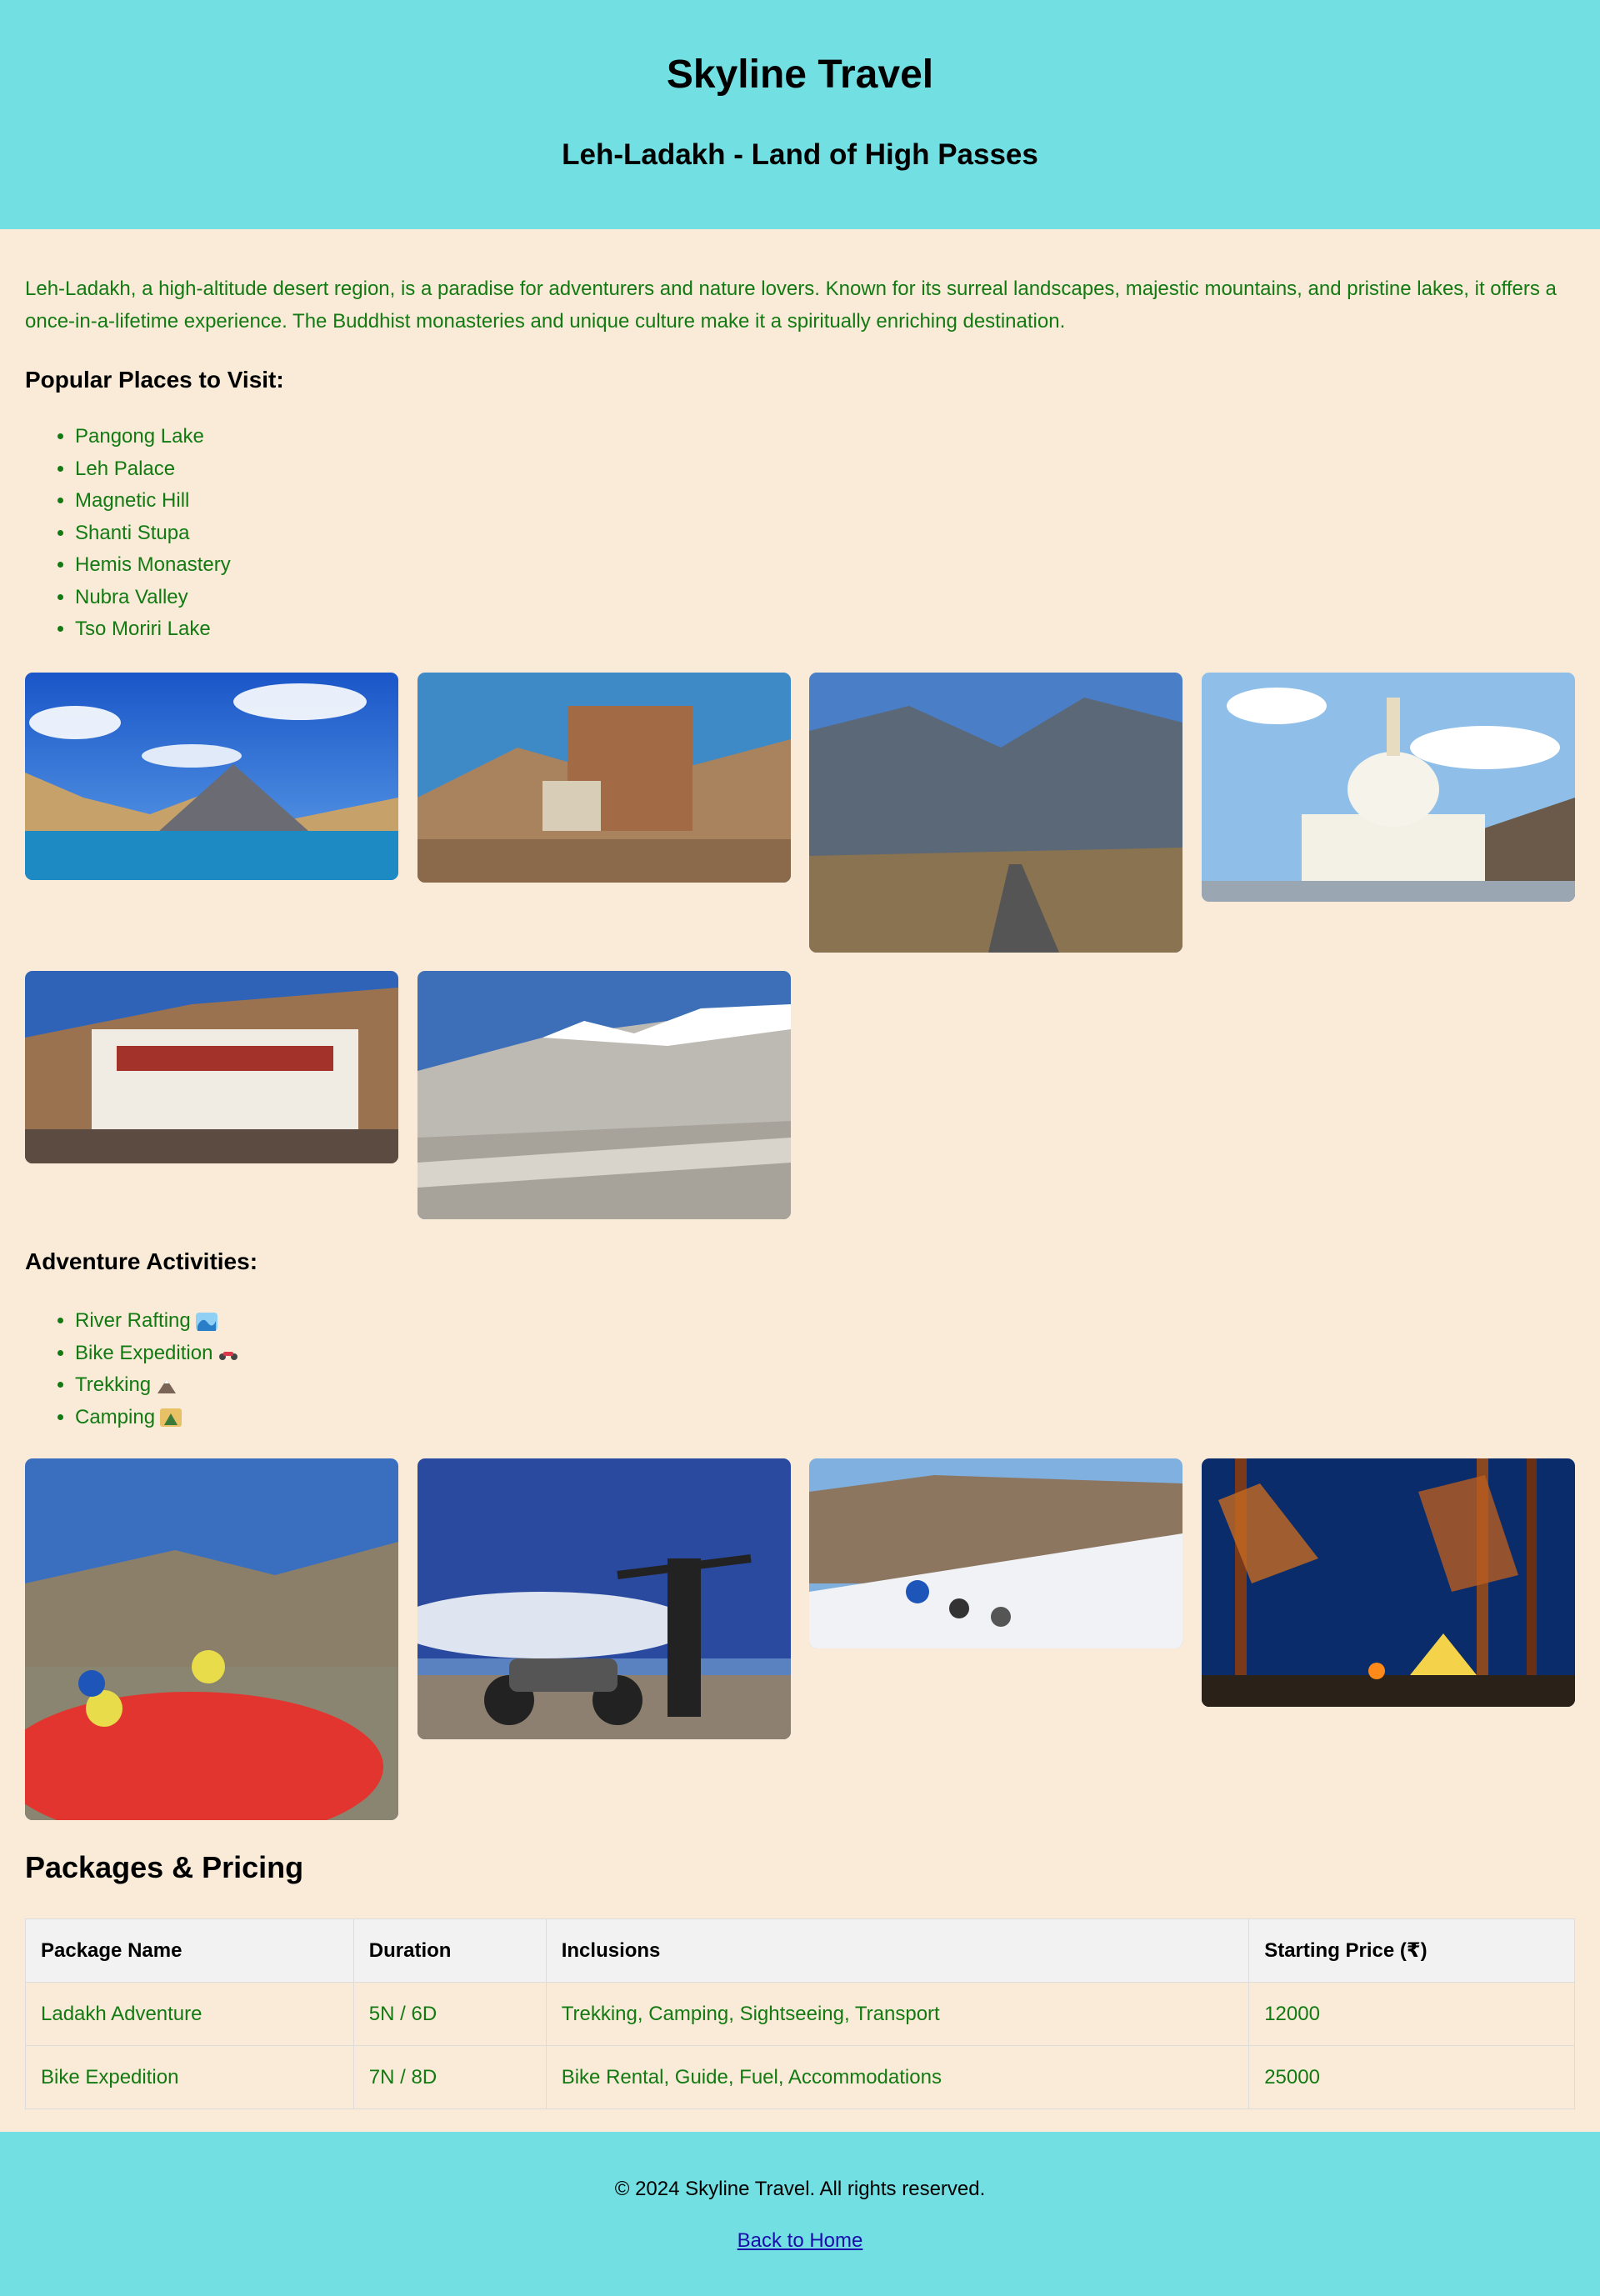 This screenshot has width=1600, height=2296. What do you see at coordinates (164, 1867) in the screenshot?
I see `packages-heading: Packages & Pricing` at bounding box center [164, 1867].